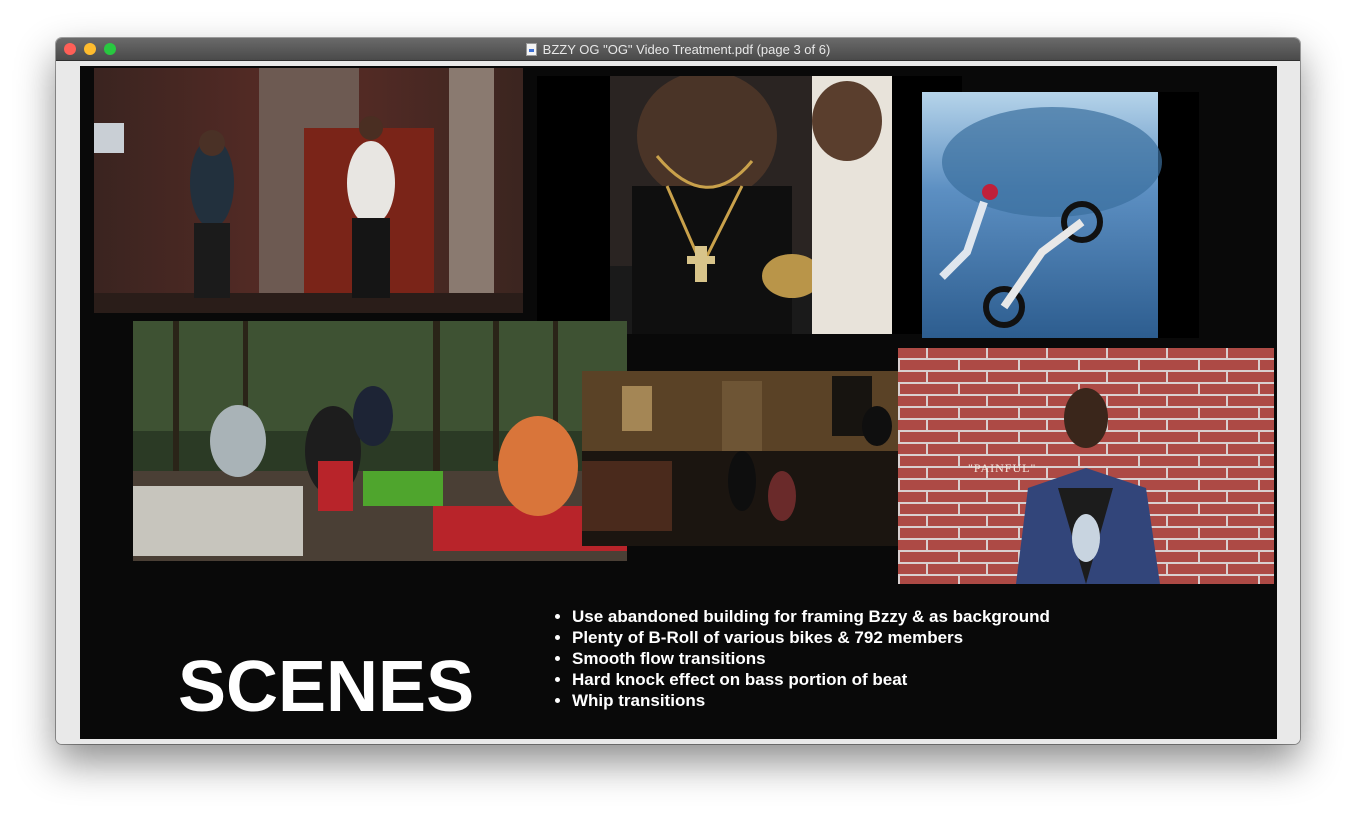 The height and width of the screenshot is (819, 1356). I want to click on slide-heading: SCENES, so click(326, 687).